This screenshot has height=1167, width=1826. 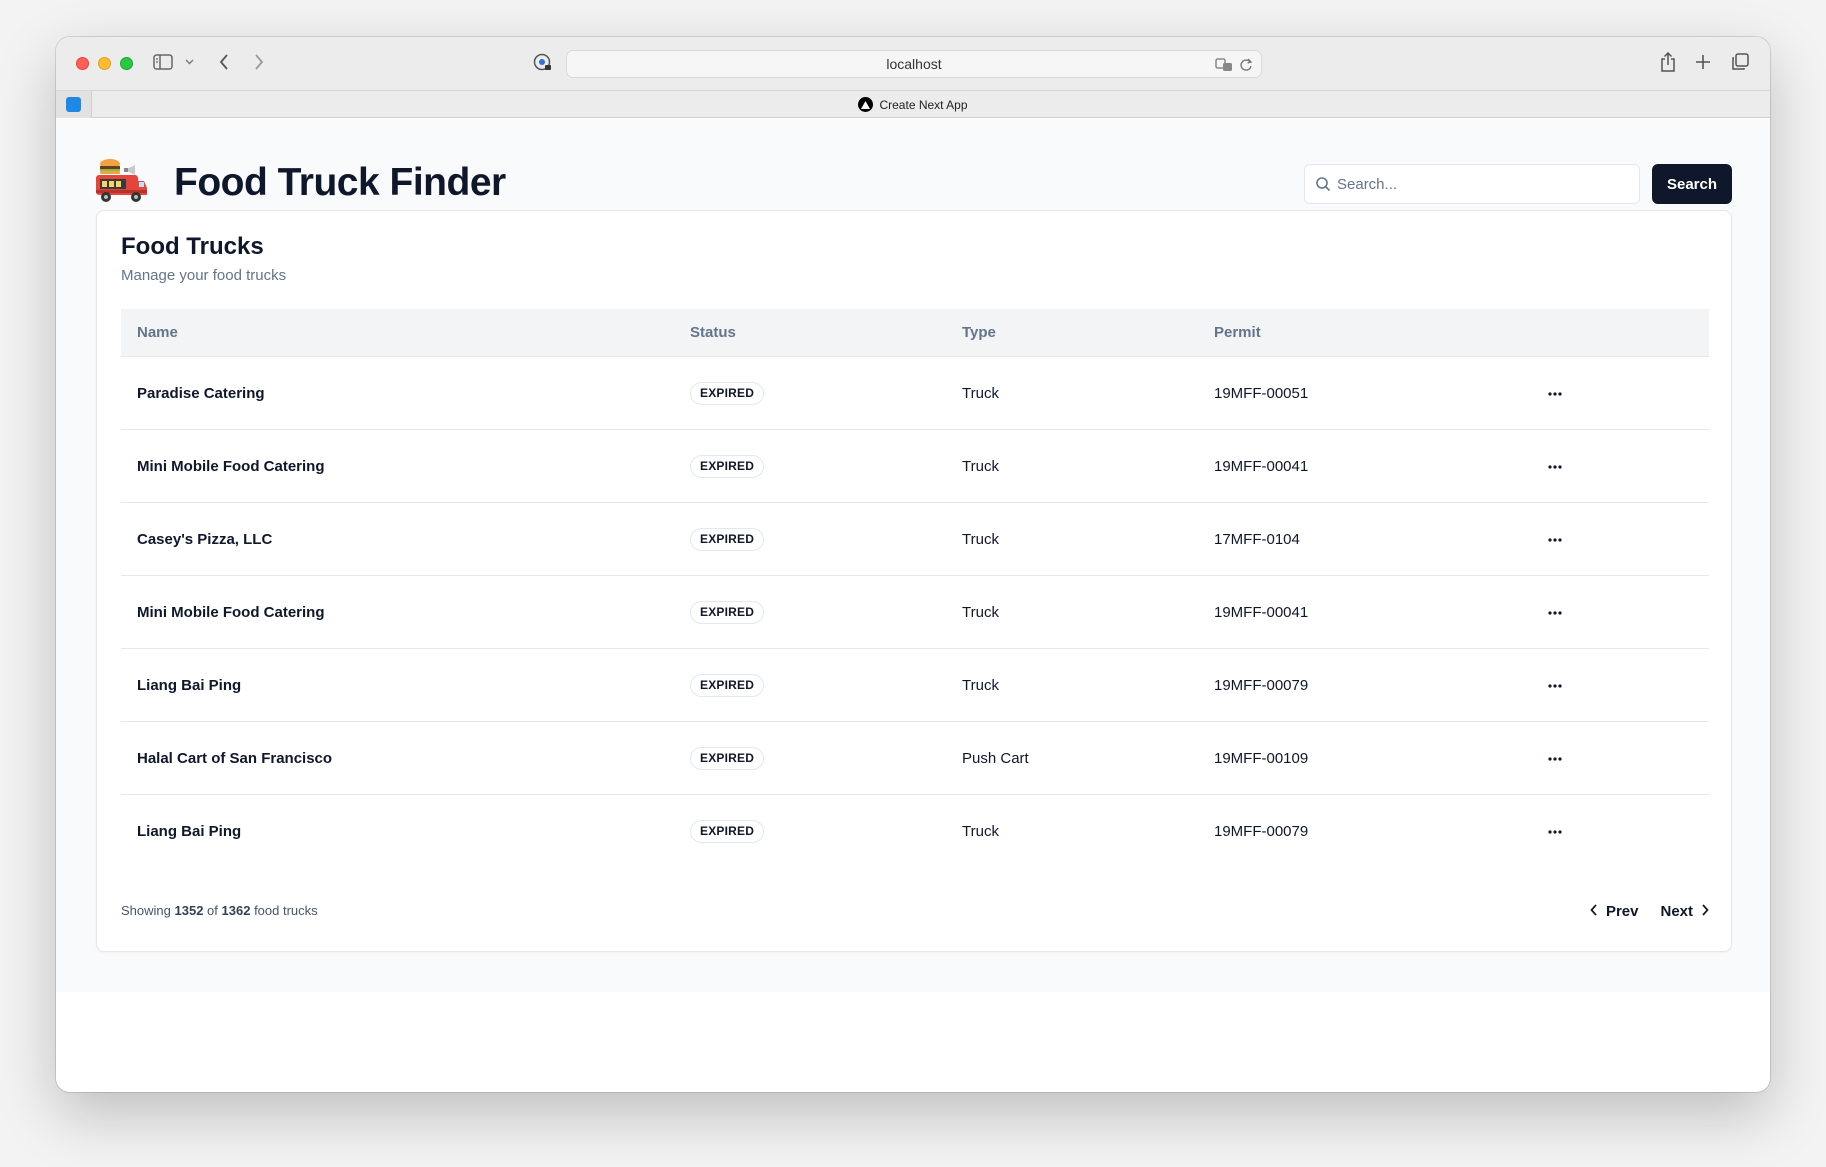 I want to click on privacy-shield-icon, so click(x=543, y=63).